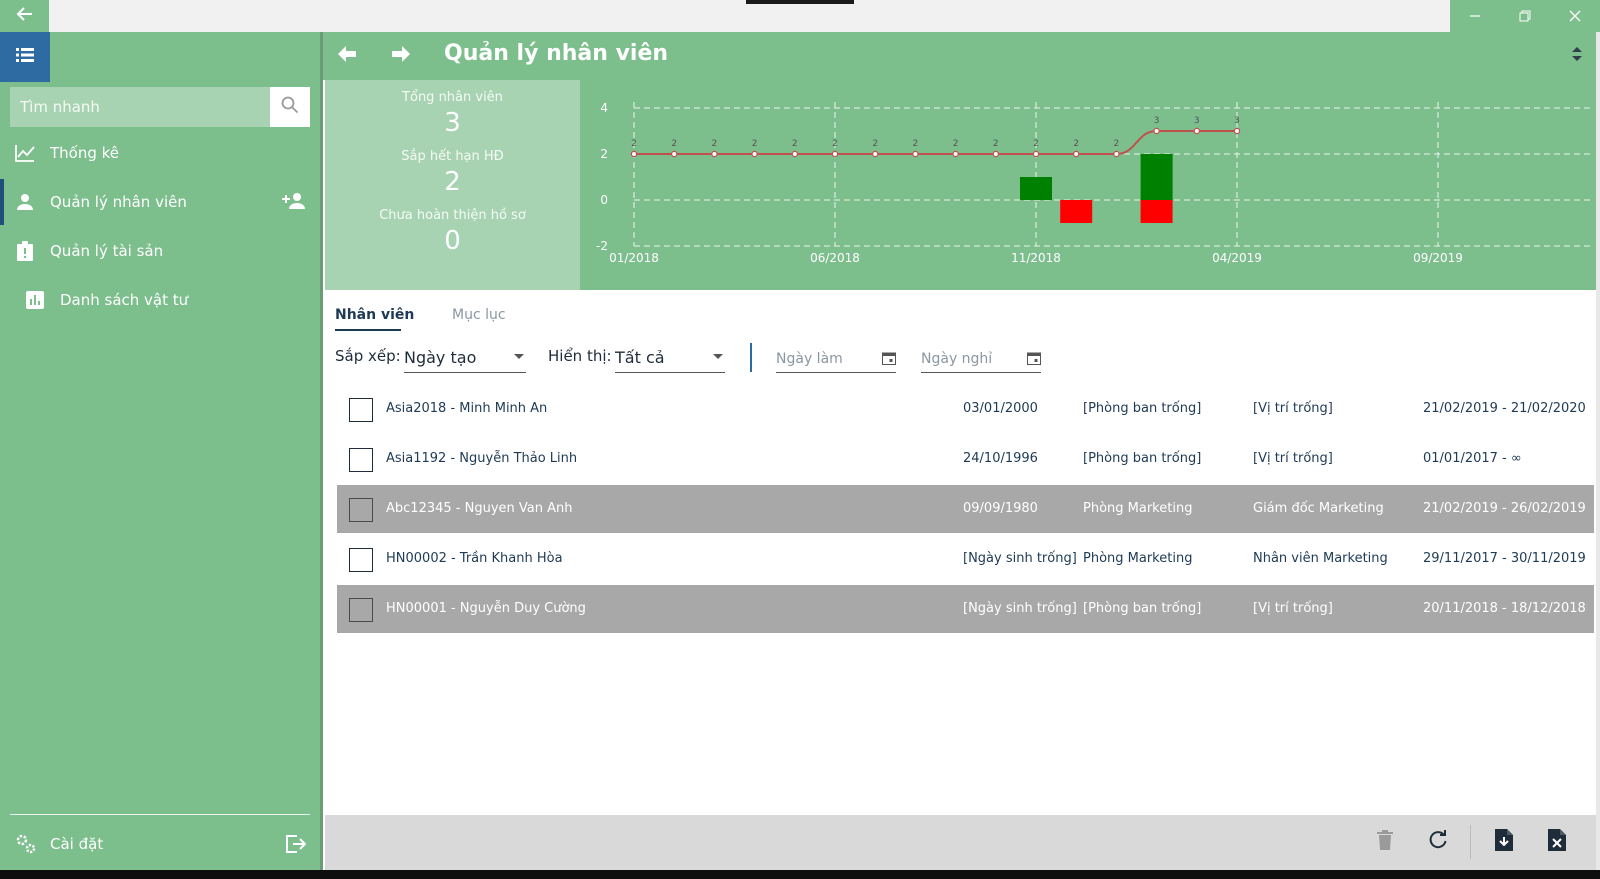 This screenshot has width=1600, height=879. What do you see at coordinates (556, 53) in the screenshot?
I see `page-title: Quản lý nhân viên` at bounding box center [556, 53].